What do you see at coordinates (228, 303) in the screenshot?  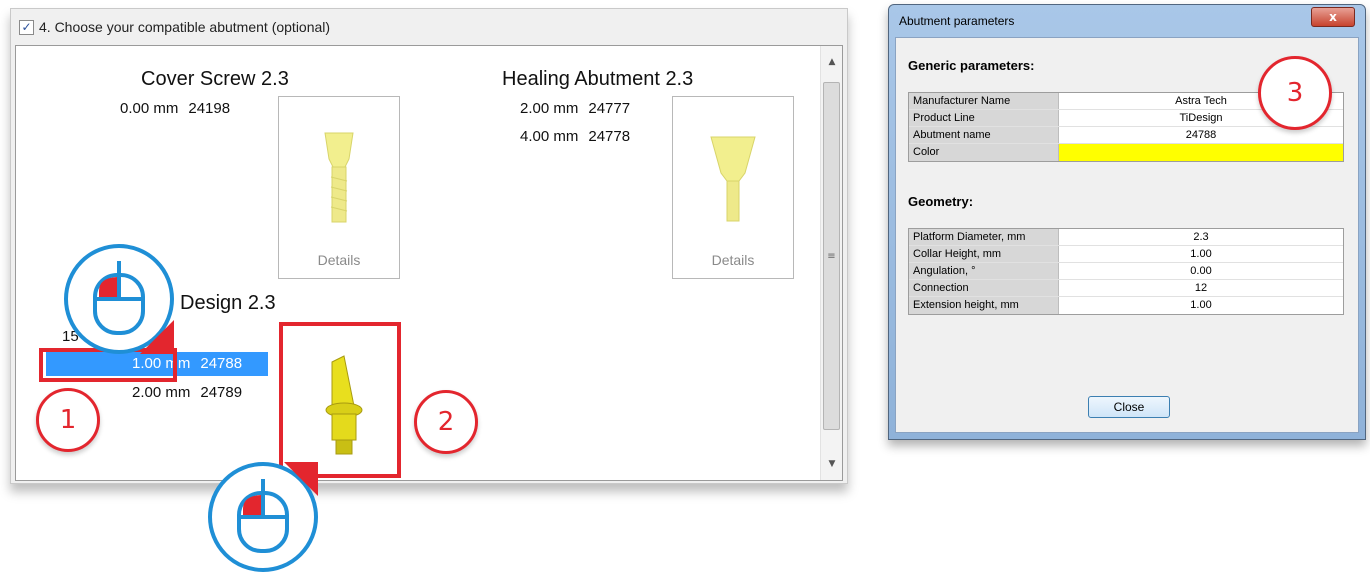 I see `group-title-tidesign: Design 2.3` at bounding box center [228, 303].